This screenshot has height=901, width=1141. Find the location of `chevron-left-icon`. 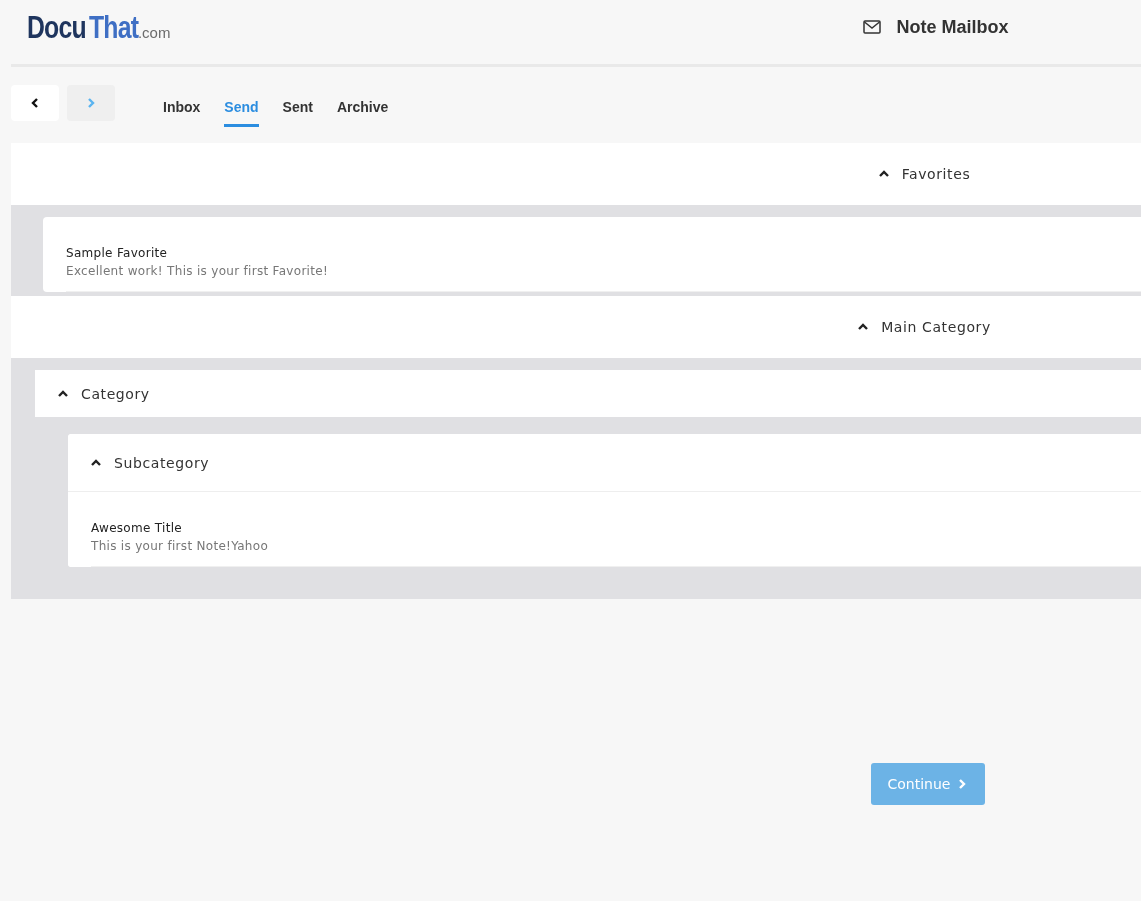

chevron-left-icon is located at coordinates (35, 103).